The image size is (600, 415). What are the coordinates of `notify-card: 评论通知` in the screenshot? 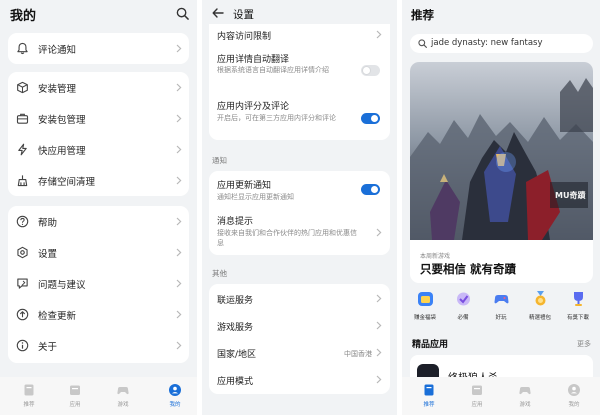 It's located at (98, 48).